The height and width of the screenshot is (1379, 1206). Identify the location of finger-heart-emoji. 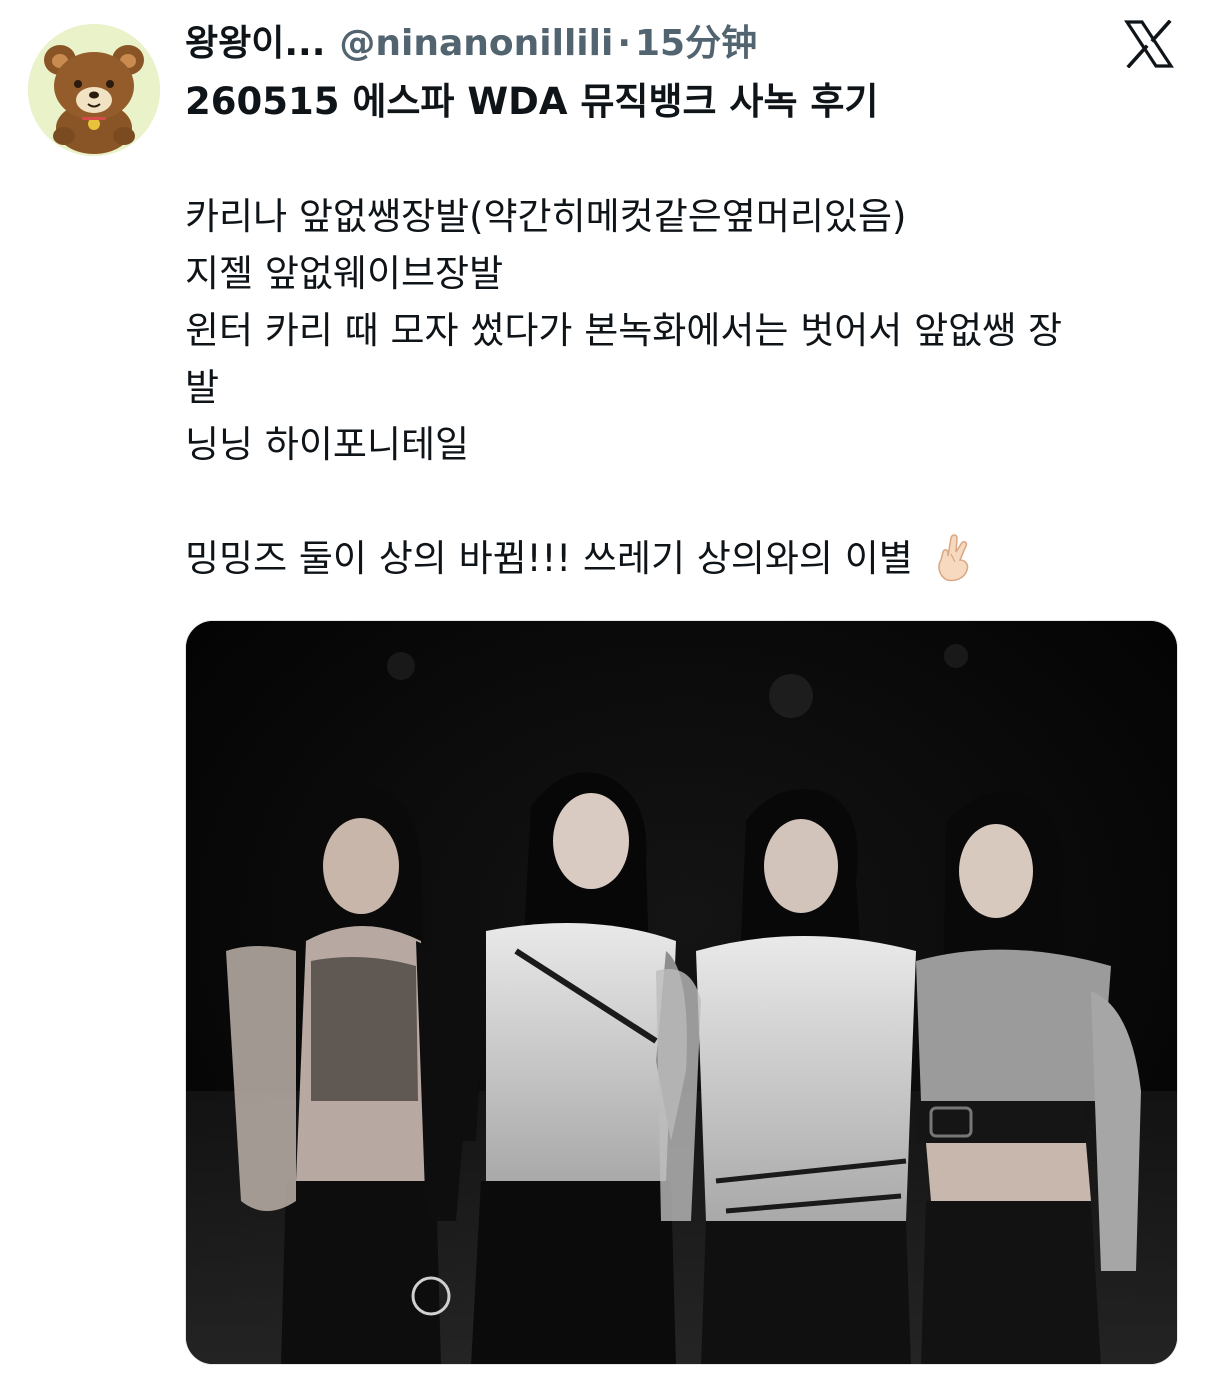
(955, 557).